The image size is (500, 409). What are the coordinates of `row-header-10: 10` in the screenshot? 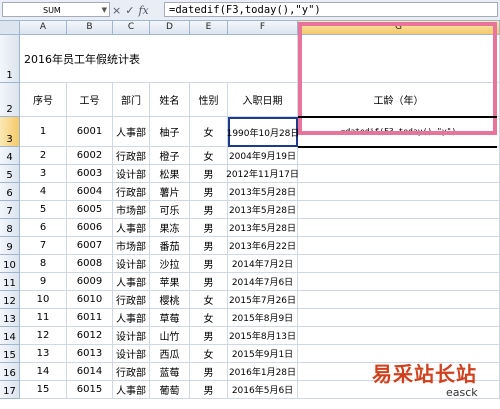 It's located at (10, 264).